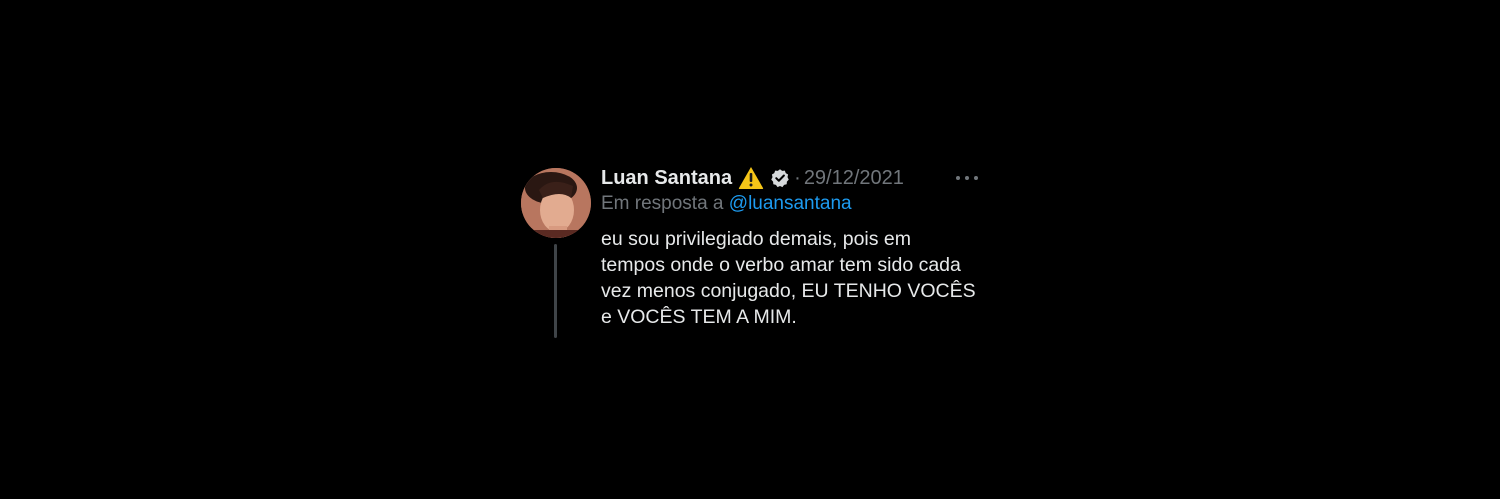  I want to click on tweet-body-line: eu sou privilegiado demais, pois em, so click(756, 239).